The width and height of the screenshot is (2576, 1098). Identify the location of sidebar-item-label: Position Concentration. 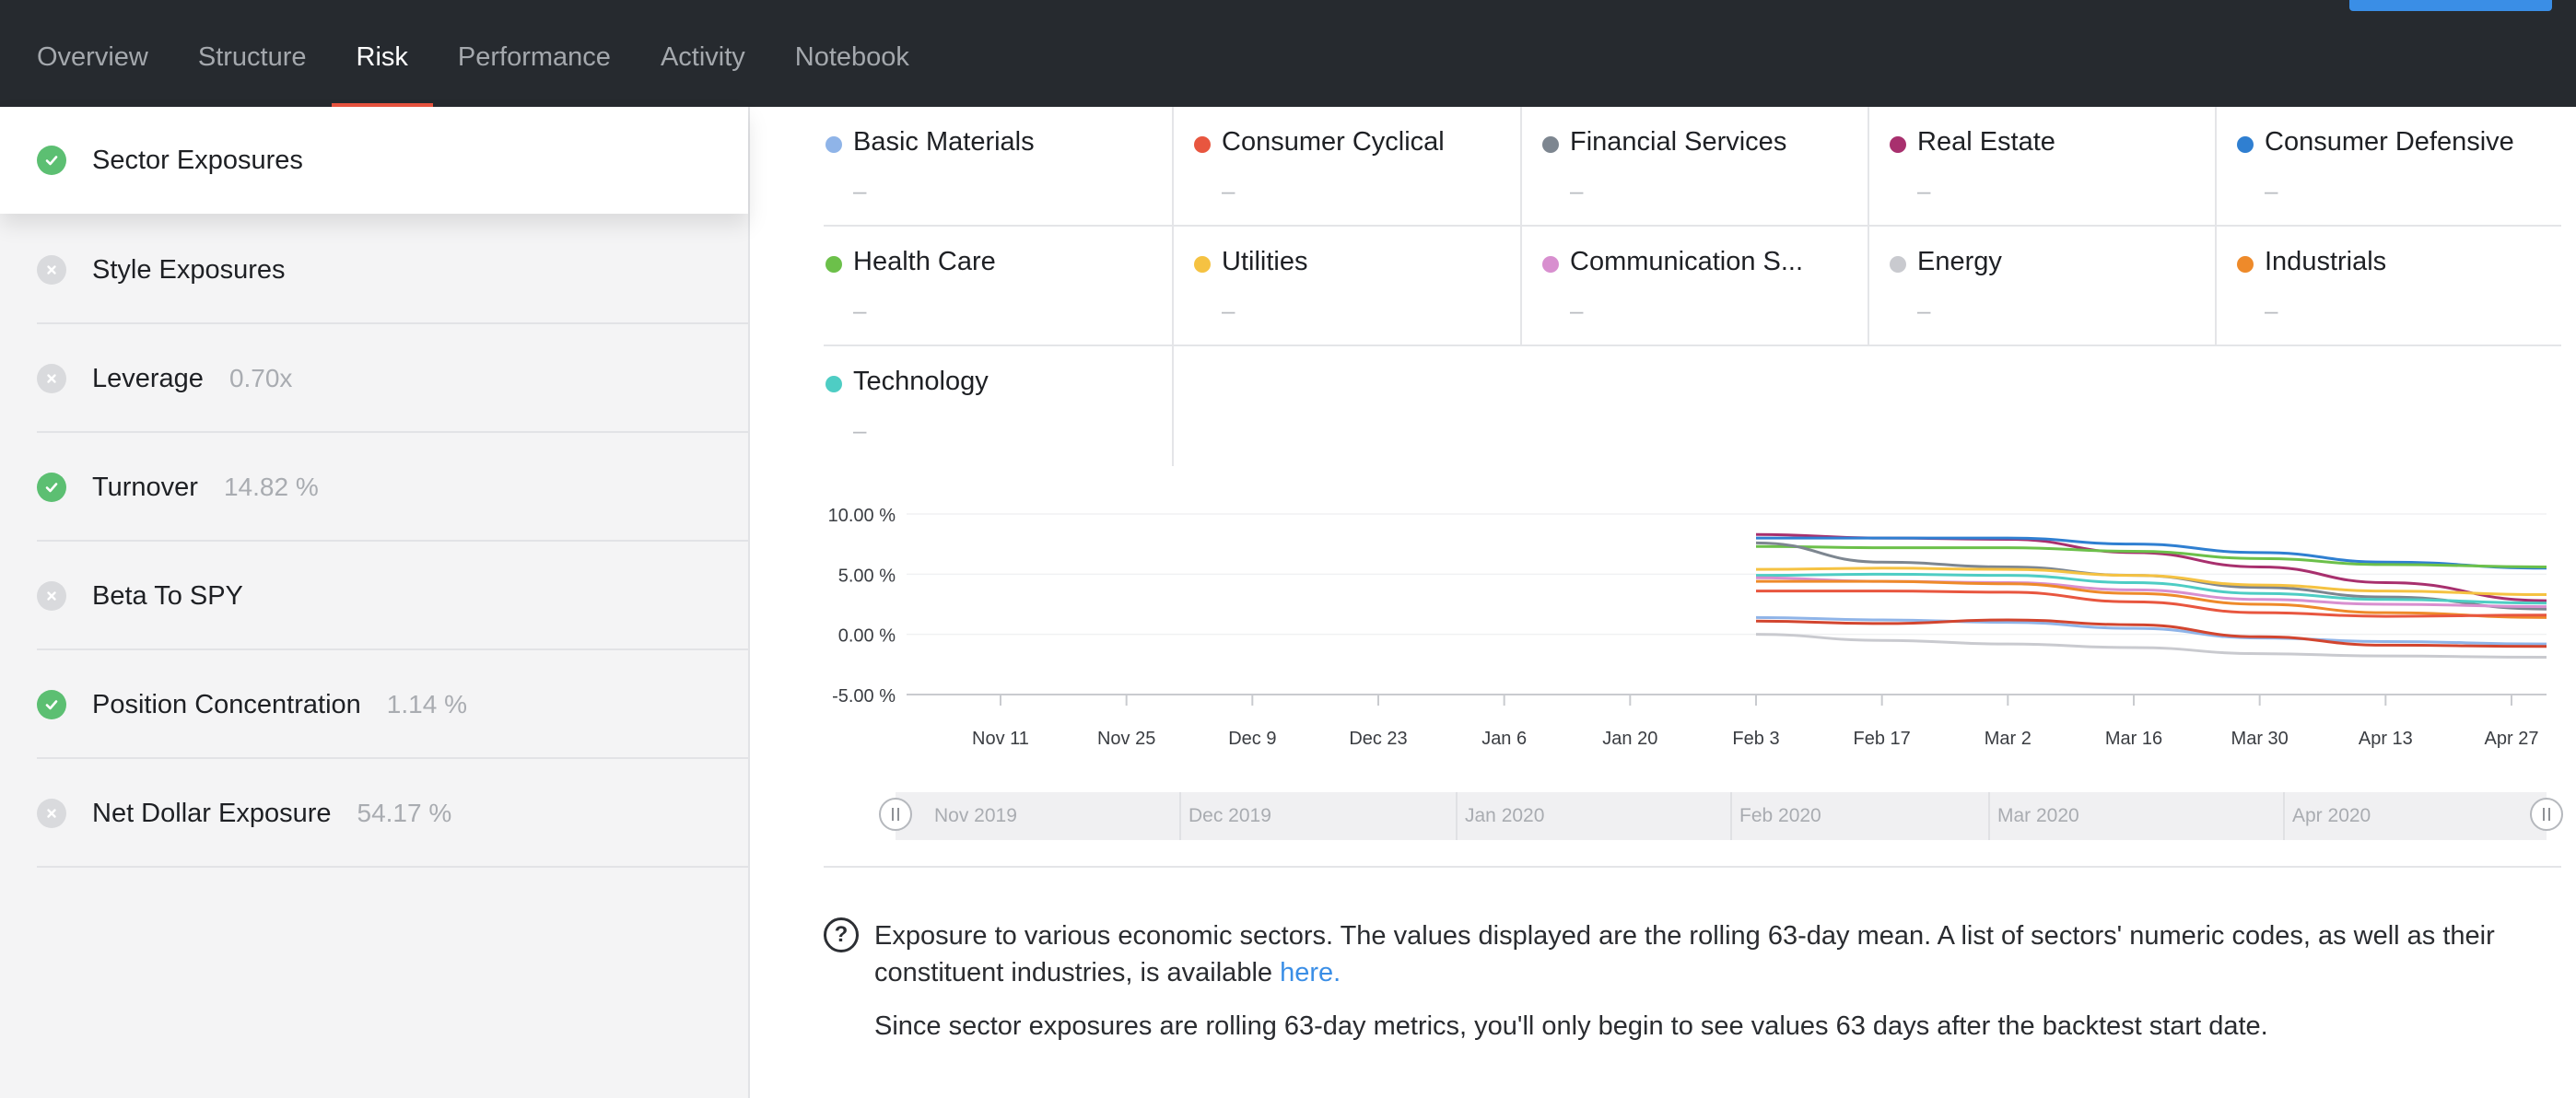
(227, 704).